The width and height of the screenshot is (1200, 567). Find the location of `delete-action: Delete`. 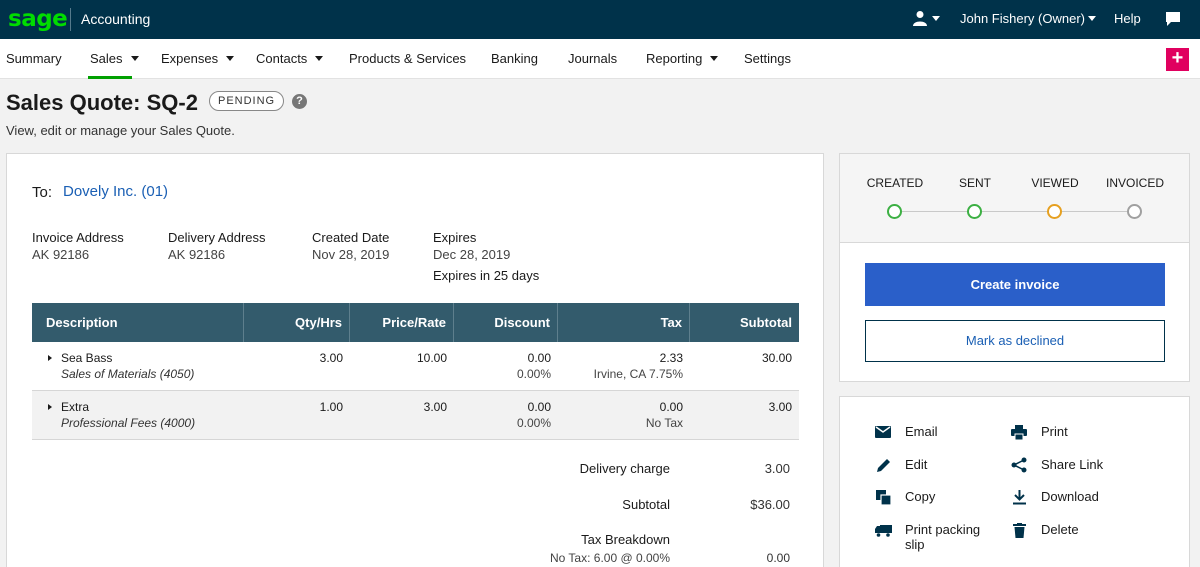

delete-action: Delete is located at coordinates (1044, 530).